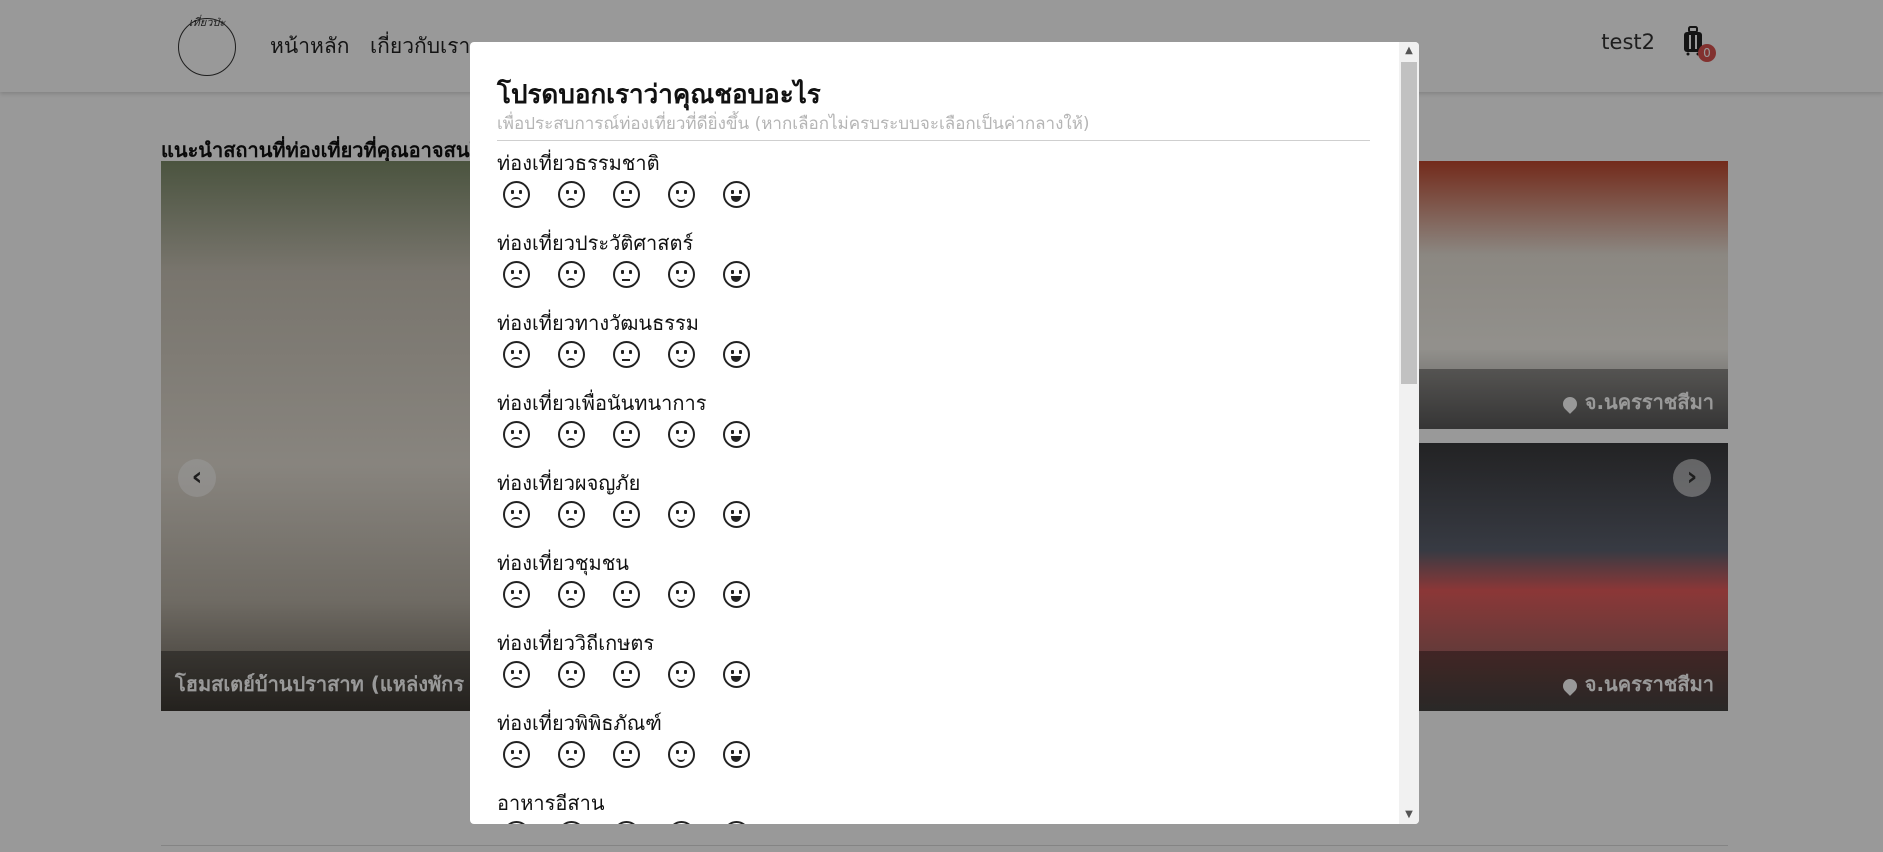  What do you see at coordinates (1409, 51) in the screenshot?
I see `scroll-up-arrow-icon: ▲` at bounding box center [1409, 51].